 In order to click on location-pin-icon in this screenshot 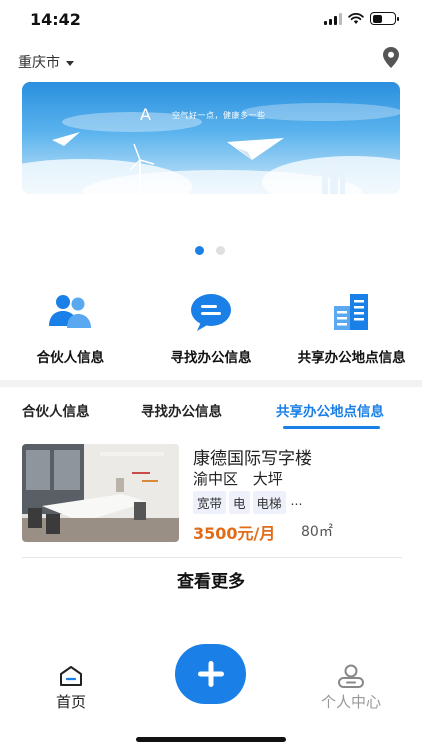, I will do `click(391, 57)`.